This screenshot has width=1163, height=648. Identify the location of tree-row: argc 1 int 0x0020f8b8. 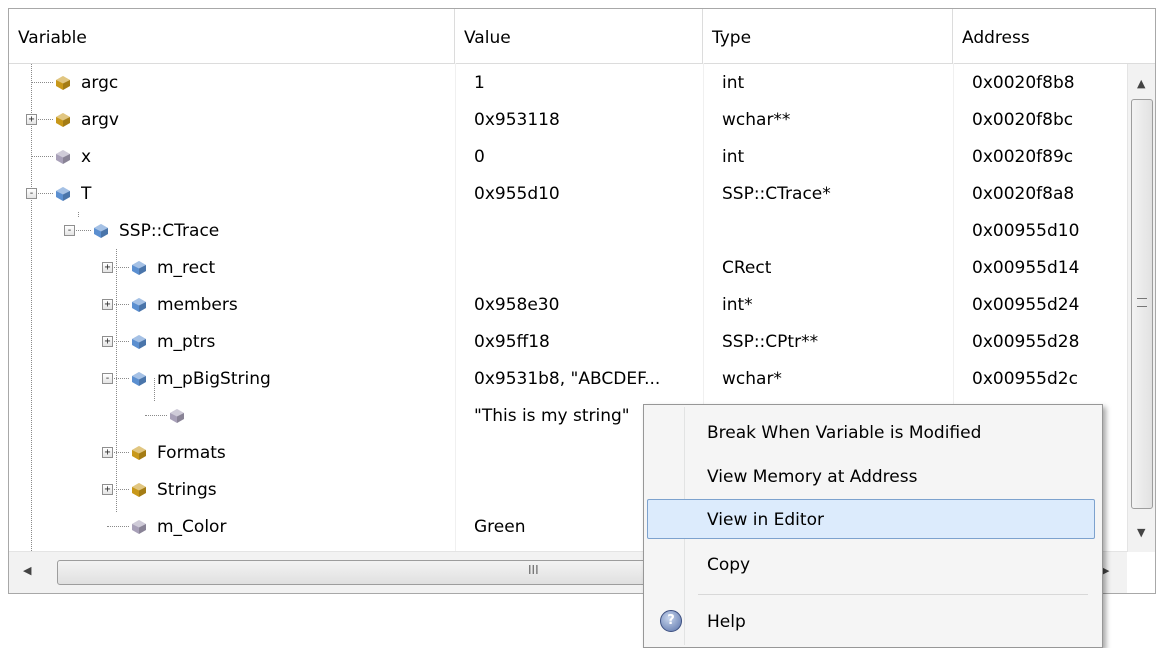
(568, 82).